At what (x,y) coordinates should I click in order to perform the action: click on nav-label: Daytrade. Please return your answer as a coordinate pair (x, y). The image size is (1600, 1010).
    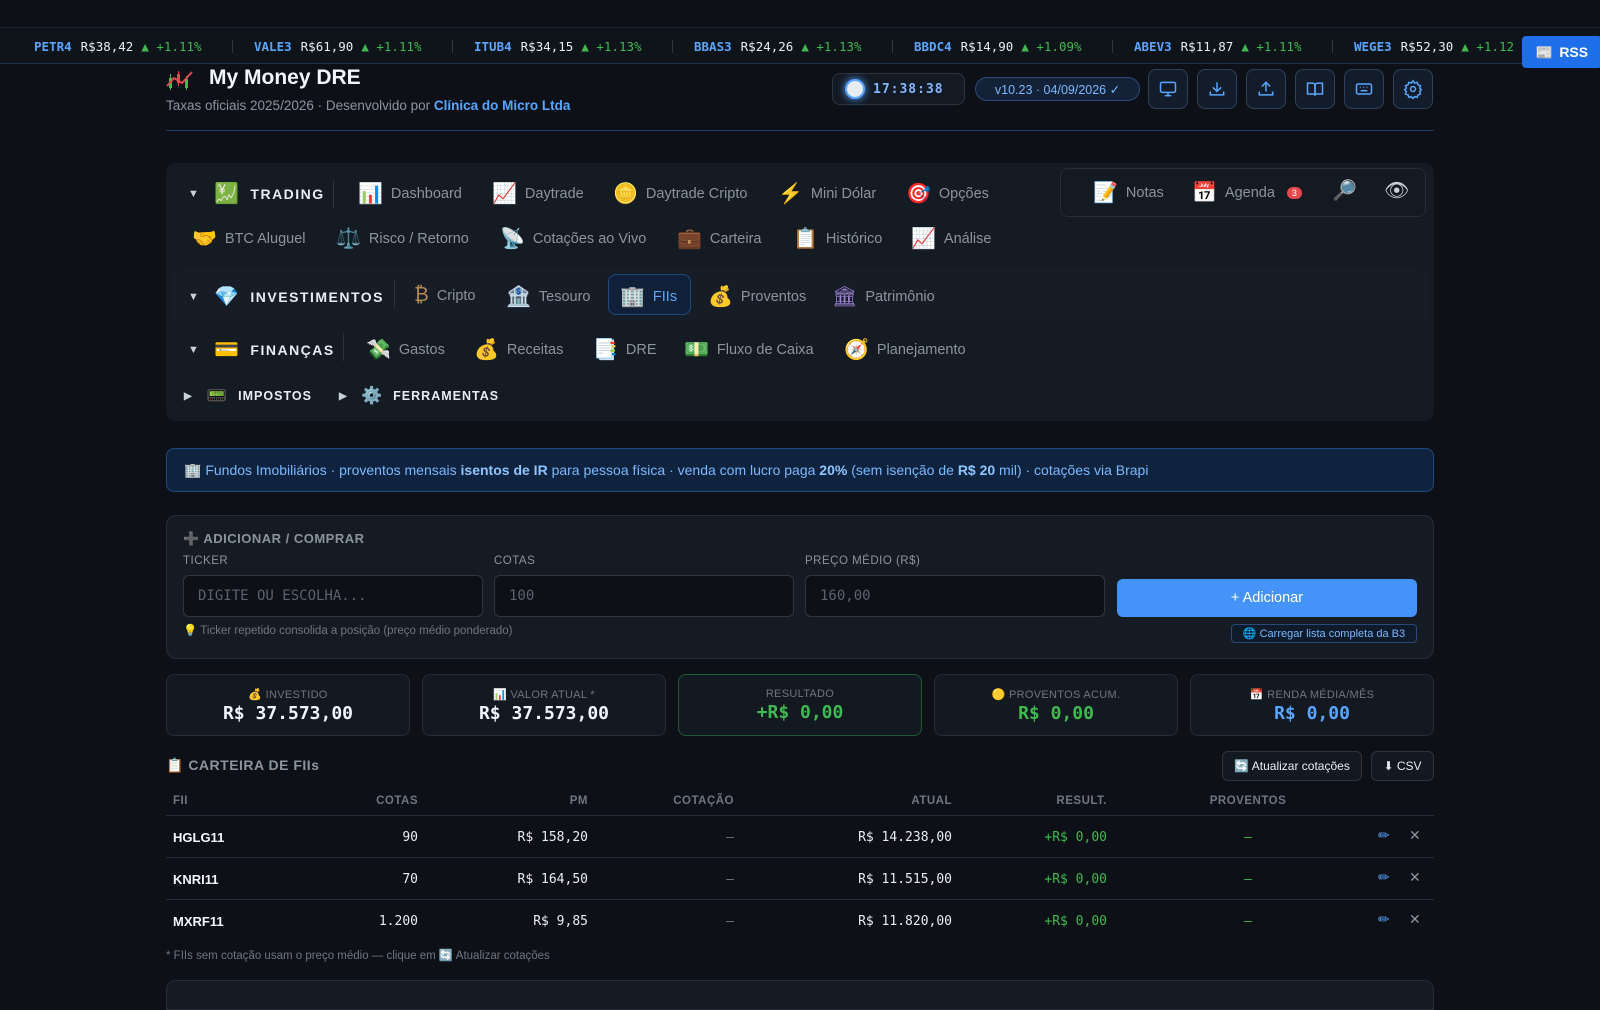
    Looking at the image, I should click on (554, 193).